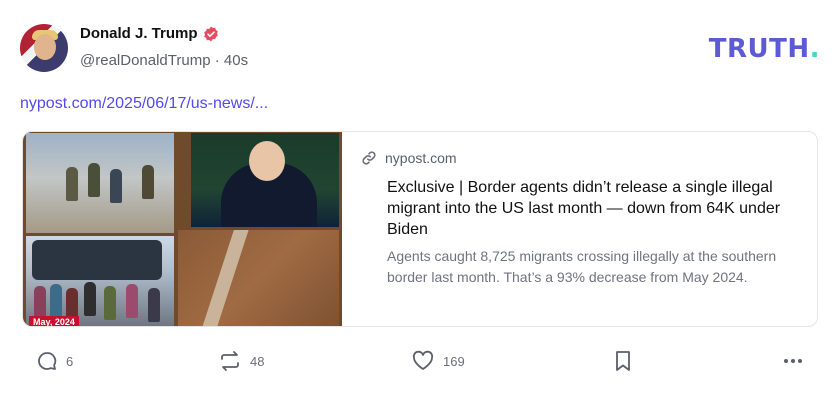 This screenshot has height=406, width=840. I want to click on avatar-face, so click(45, 47).